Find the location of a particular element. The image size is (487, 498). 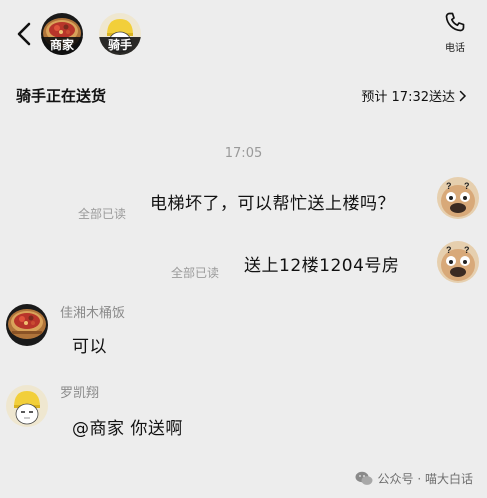

merchant-avatar is located at coordinates (27, 325).